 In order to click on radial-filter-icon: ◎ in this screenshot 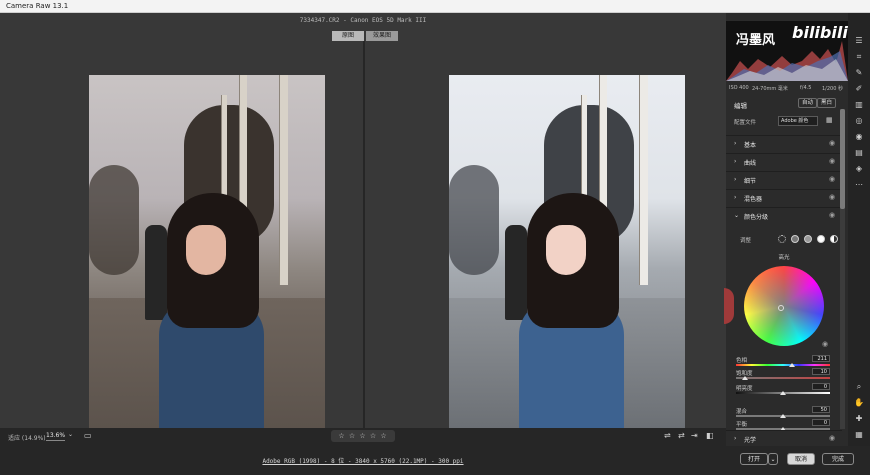, I will do `click(859, 121)`.